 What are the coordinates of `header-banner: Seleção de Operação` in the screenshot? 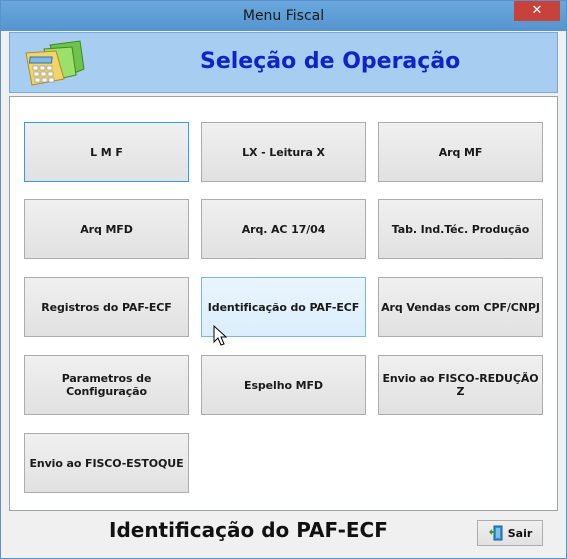 It's located at (283, 62).